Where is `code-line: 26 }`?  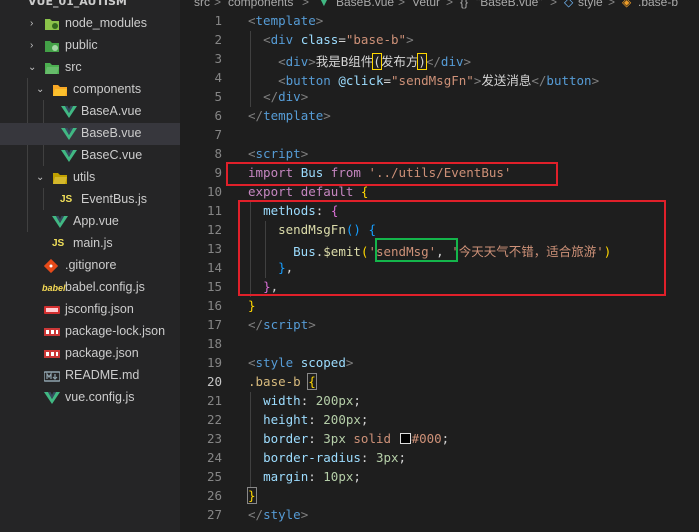 code-line: 26 } is located at coordinates (439, 496).